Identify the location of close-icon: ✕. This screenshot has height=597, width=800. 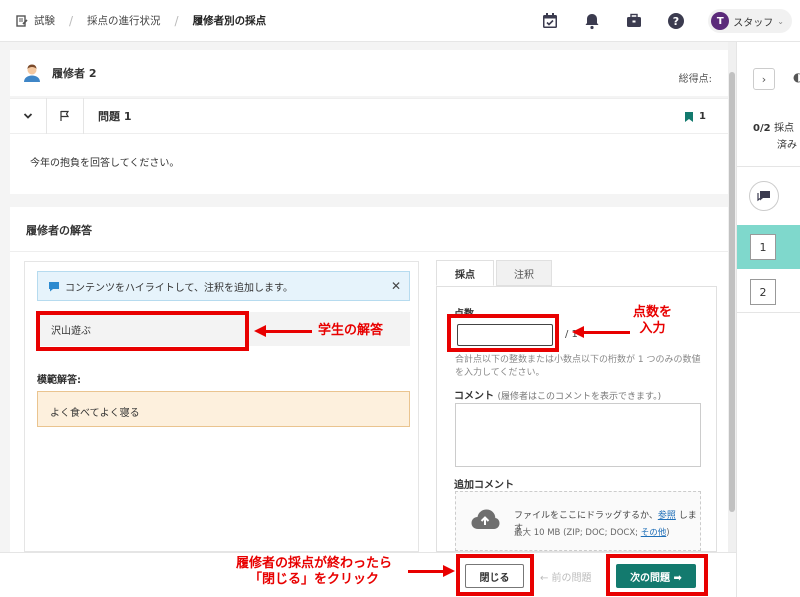
(396, 286).